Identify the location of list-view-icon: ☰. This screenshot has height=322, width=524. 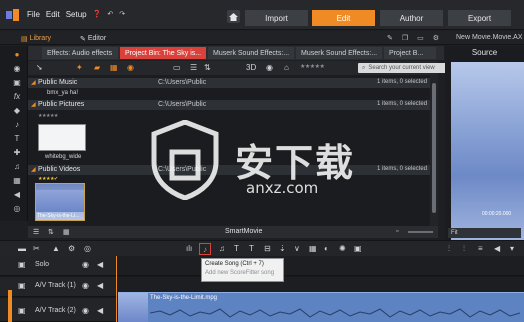
(193, 67).